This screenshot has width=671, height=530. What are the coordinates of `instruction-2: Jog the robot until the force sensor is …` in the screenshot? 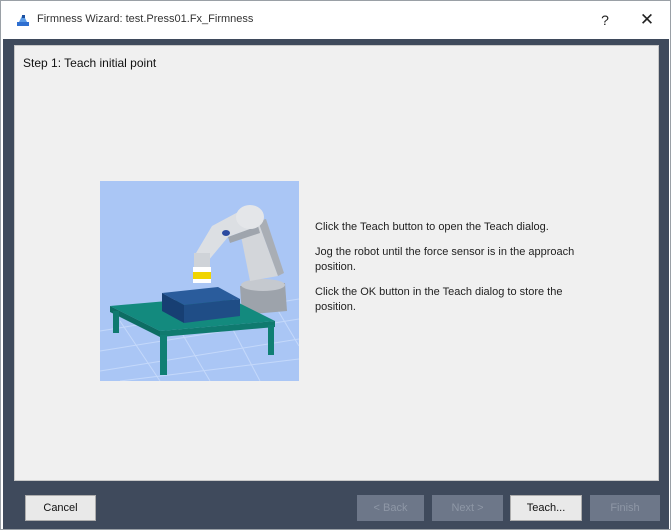 It's located at (445, 259).